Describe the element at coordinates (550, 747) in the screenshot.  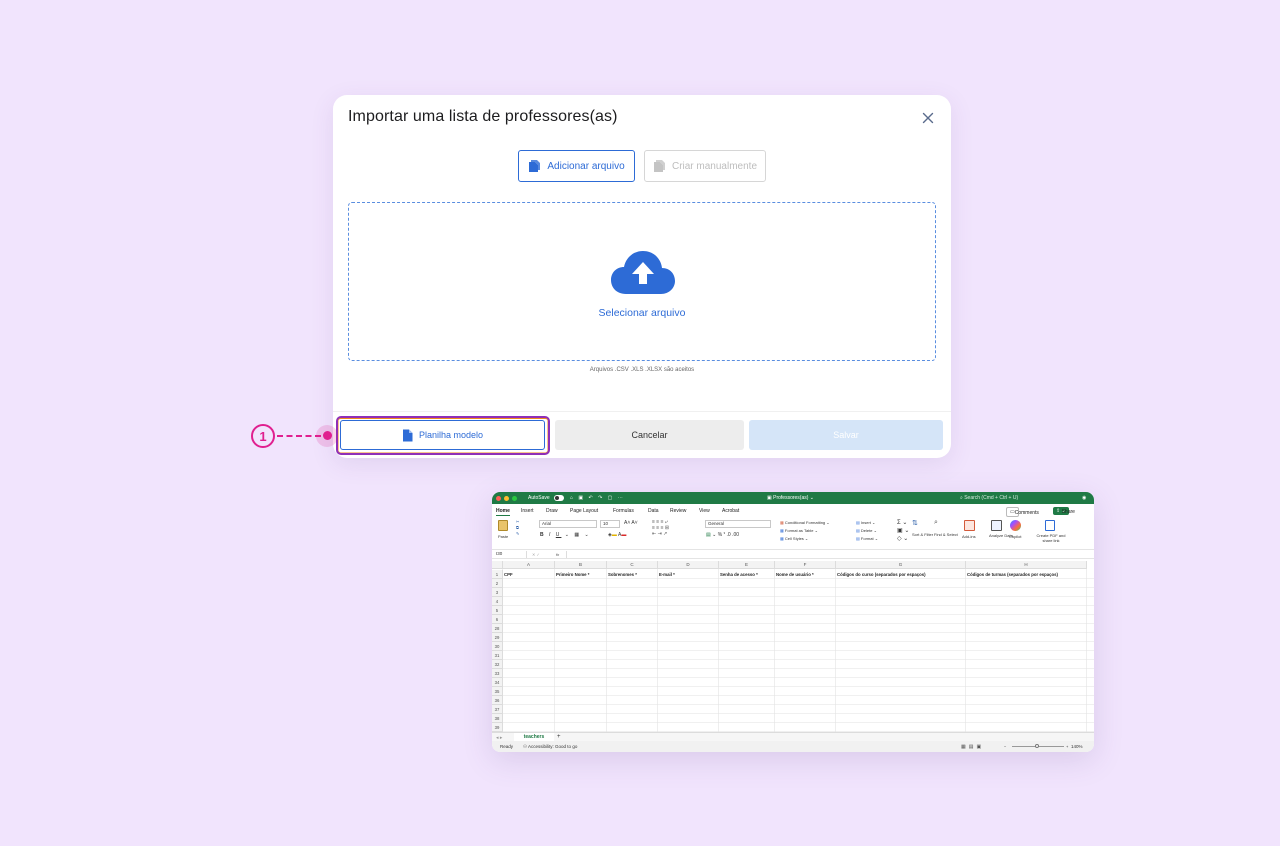
I see `accessibility-status: ⚇ Accessibility: Good to go` at that location.